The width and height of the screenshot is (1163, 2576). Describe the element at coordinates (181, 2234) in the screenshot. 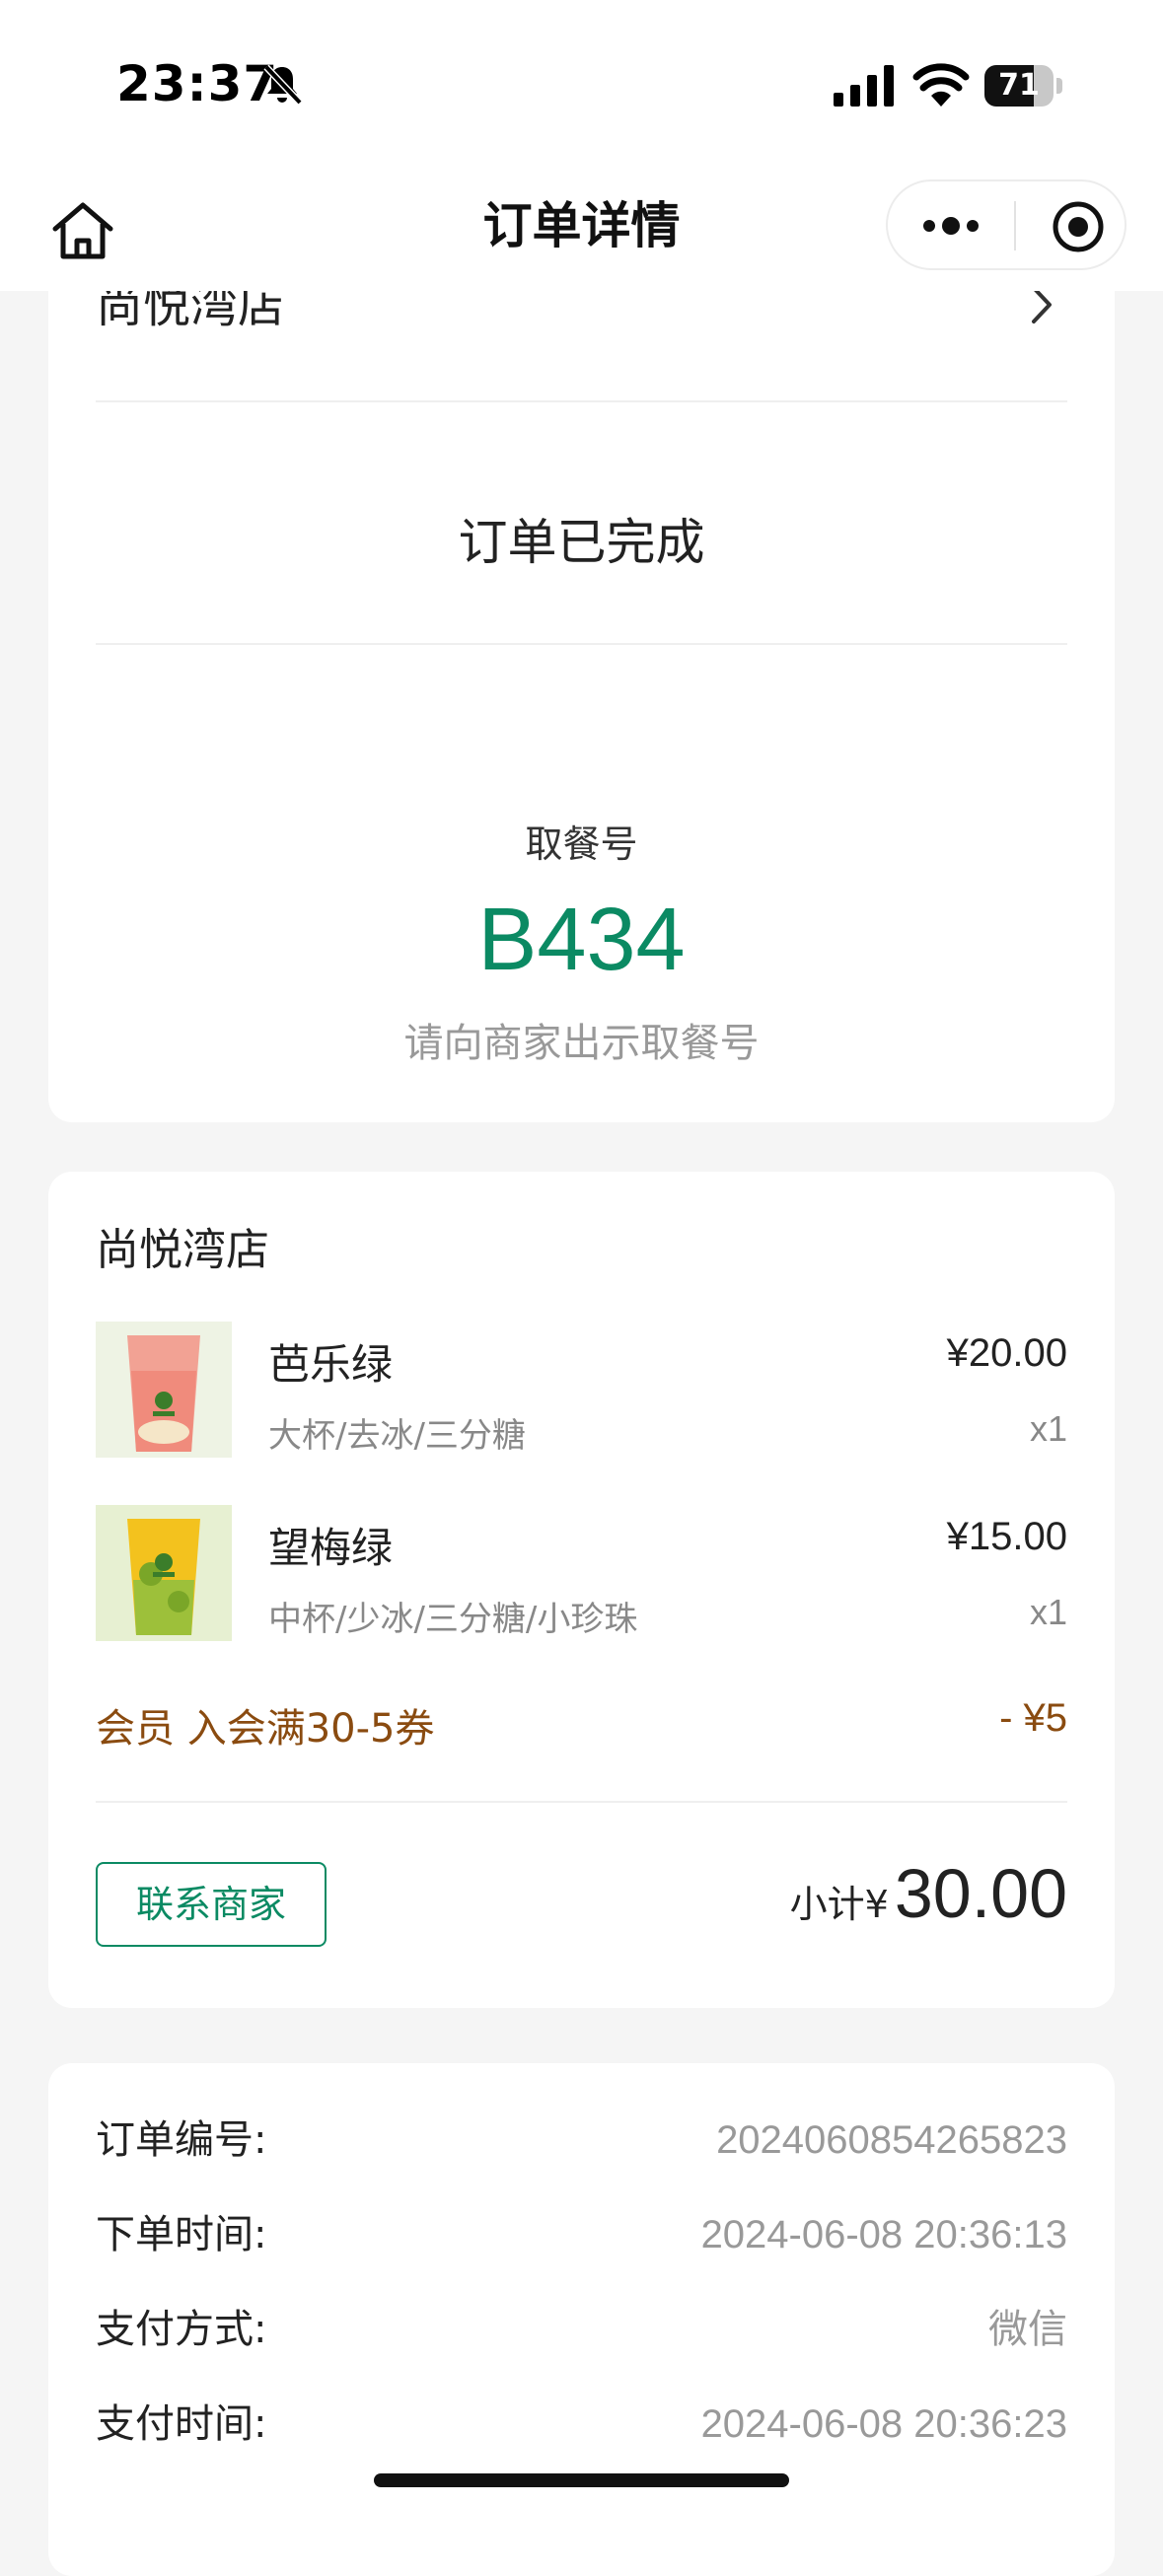

I see `info-label: 下单时间:` at that location.